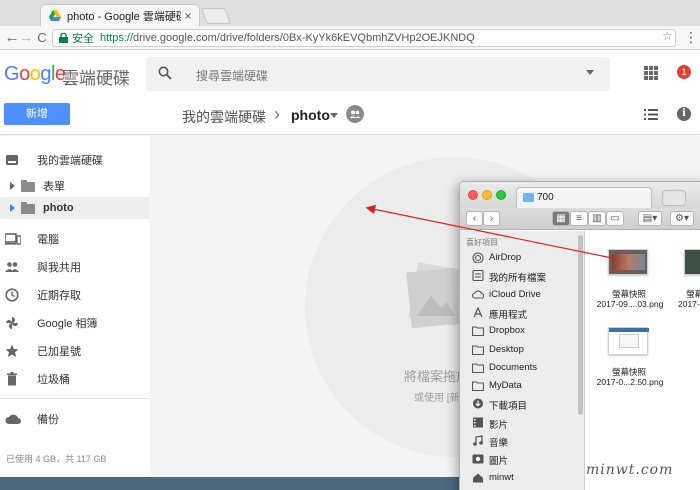 The height and width of the screenshot is (490, 700). I want to click on sidebar-item-recent: 近期存取, so click(75, 295).